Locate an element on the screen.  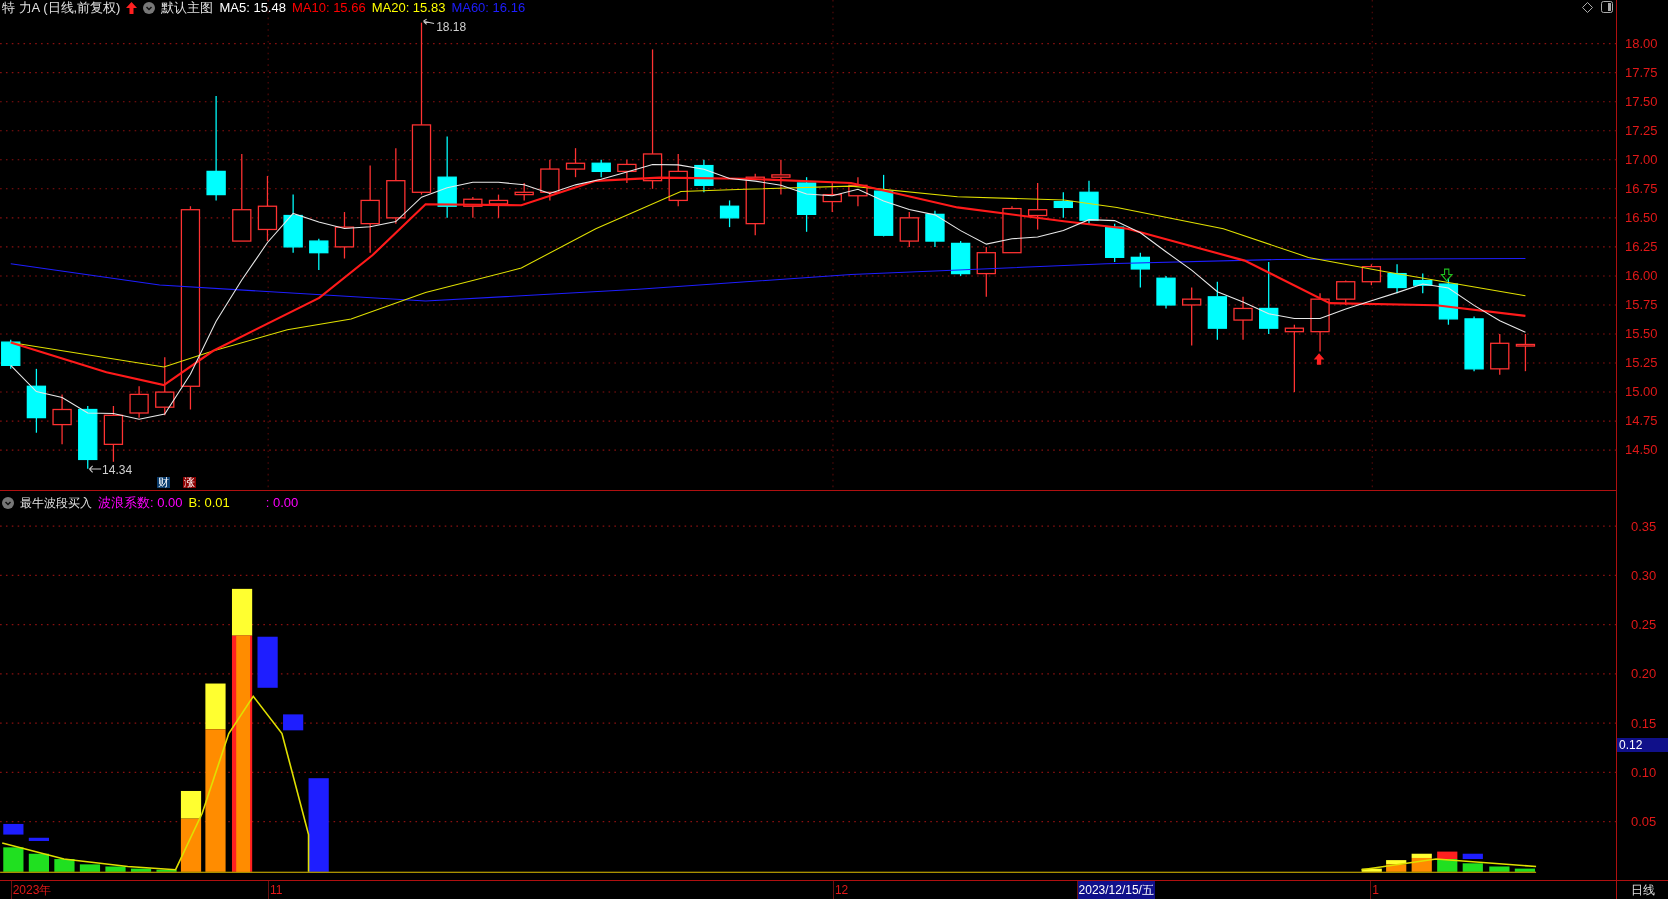
panel-toggle-icon is located at coordinates (1607, 7).